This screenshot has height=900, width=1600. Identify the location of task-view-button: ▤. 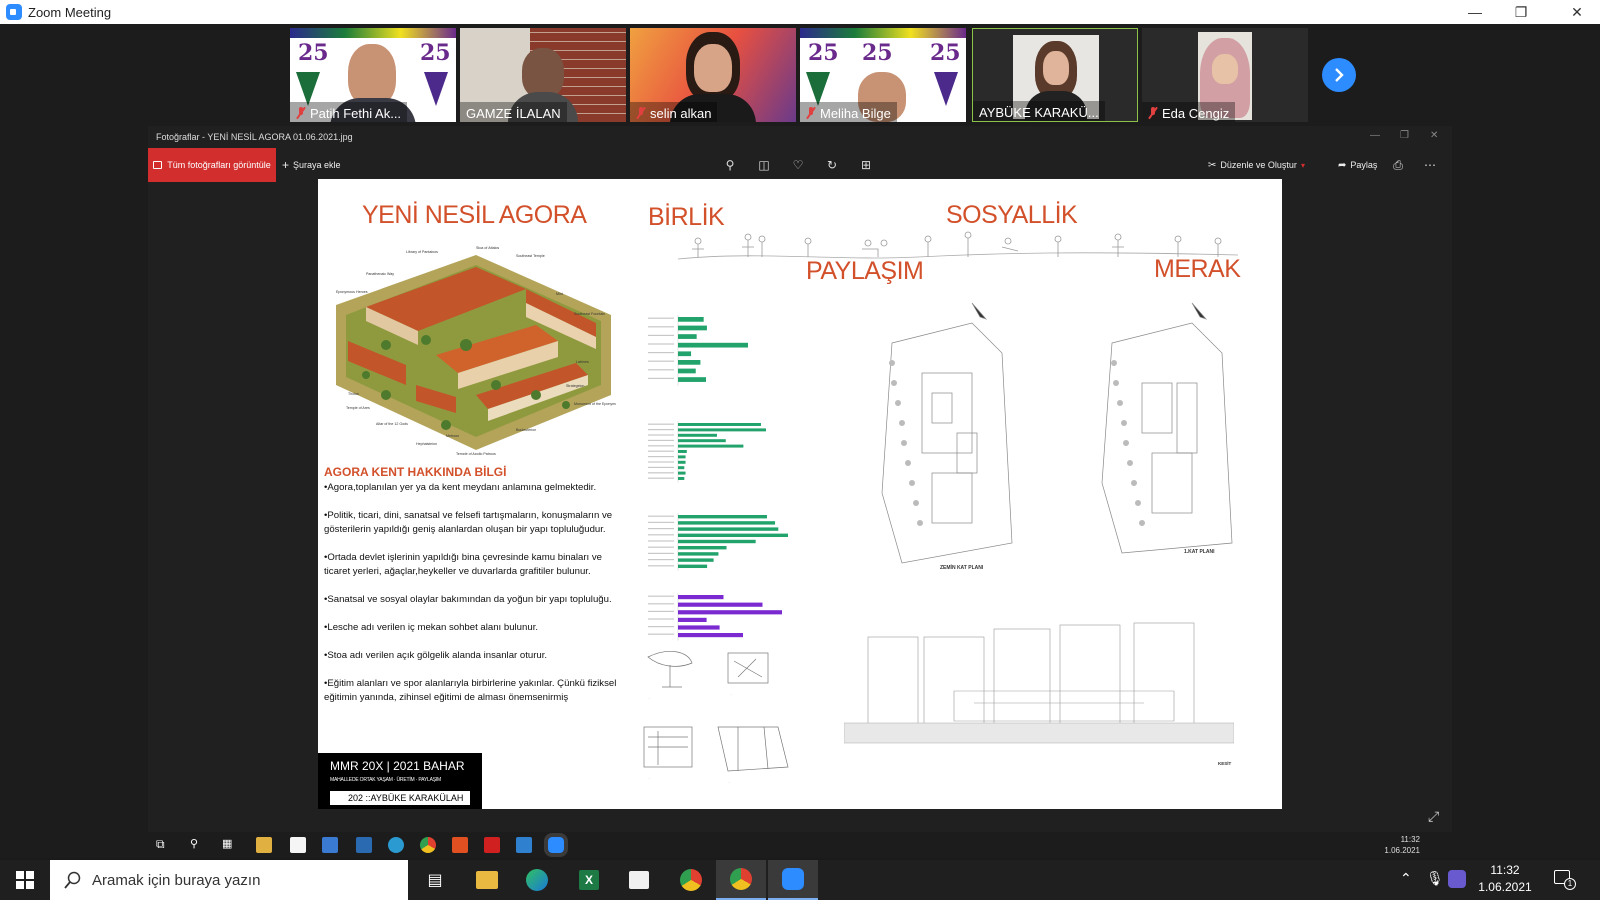
(435, 880).